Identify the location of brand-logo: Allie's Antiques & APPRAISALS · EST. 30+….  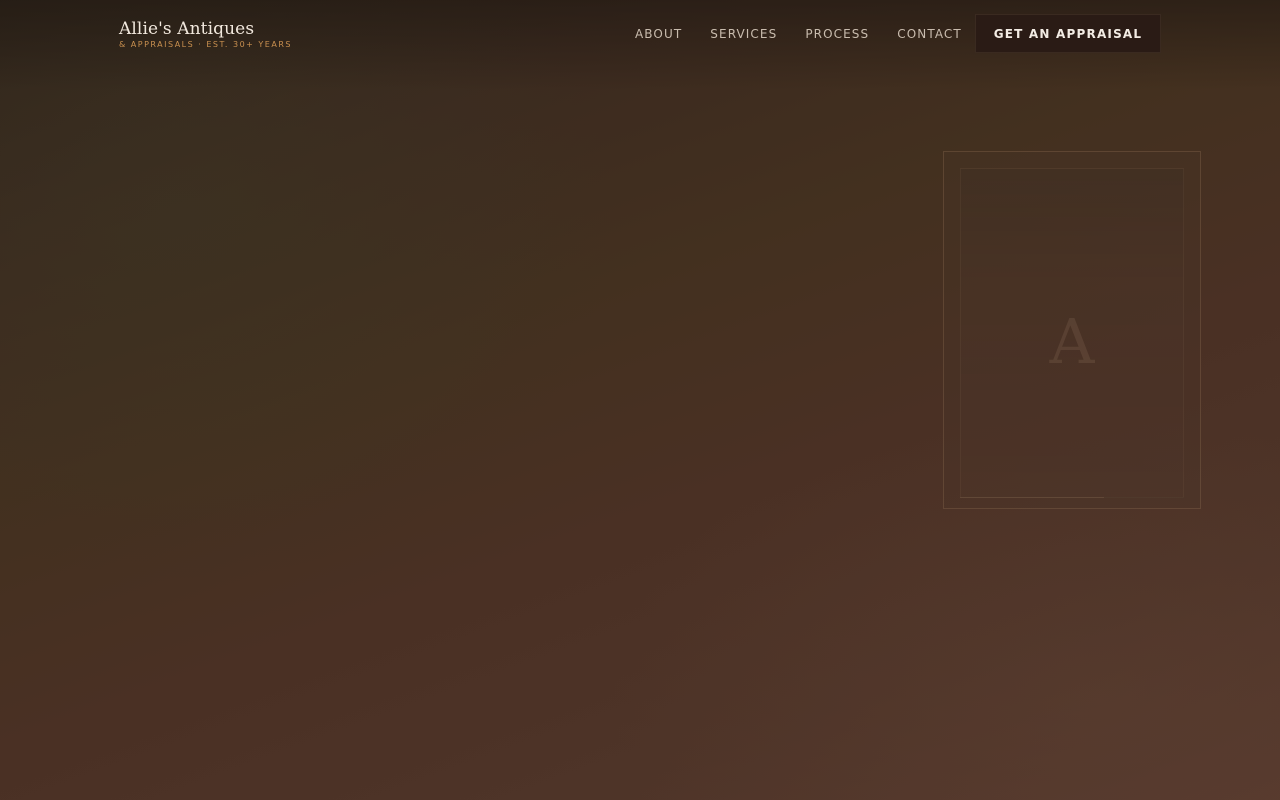
(205, 34).